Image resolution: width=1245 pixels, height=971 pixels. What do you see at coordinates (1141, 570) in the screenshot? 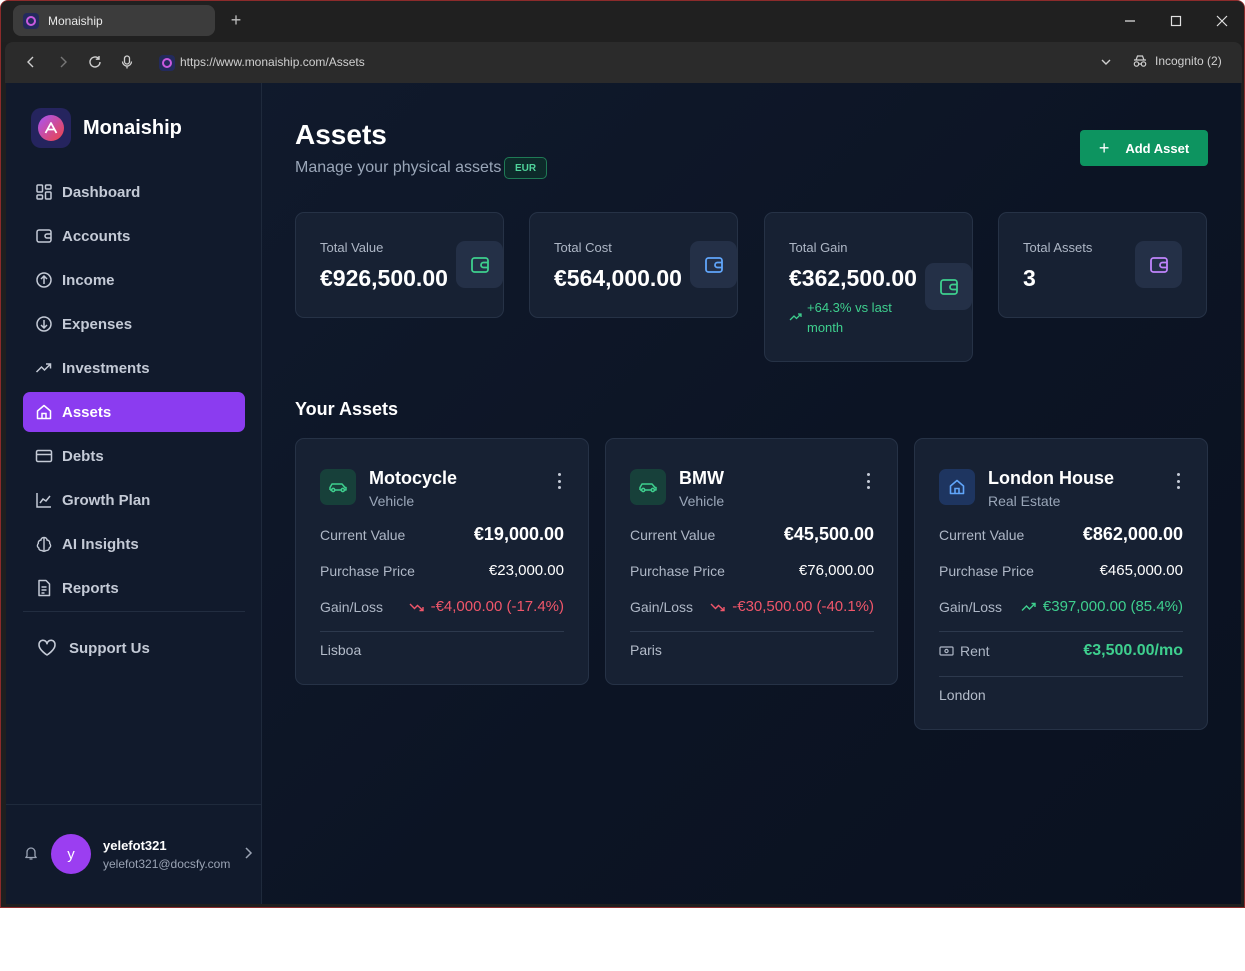
I see `purchase-price: €465,000.00` at bounding box center [1141, 570].